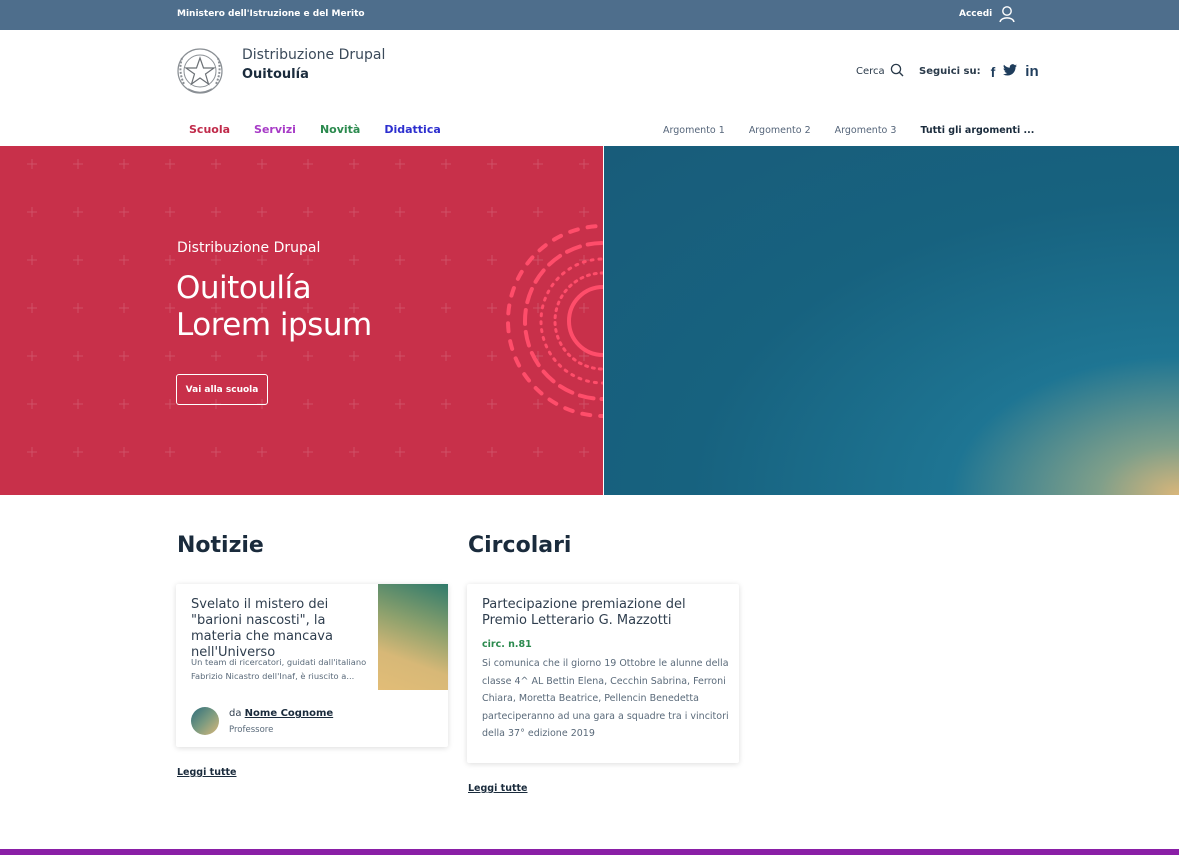 This screenshot has width=1179, height=855. I want to click on login-label: Accedi, so click(976, 14).